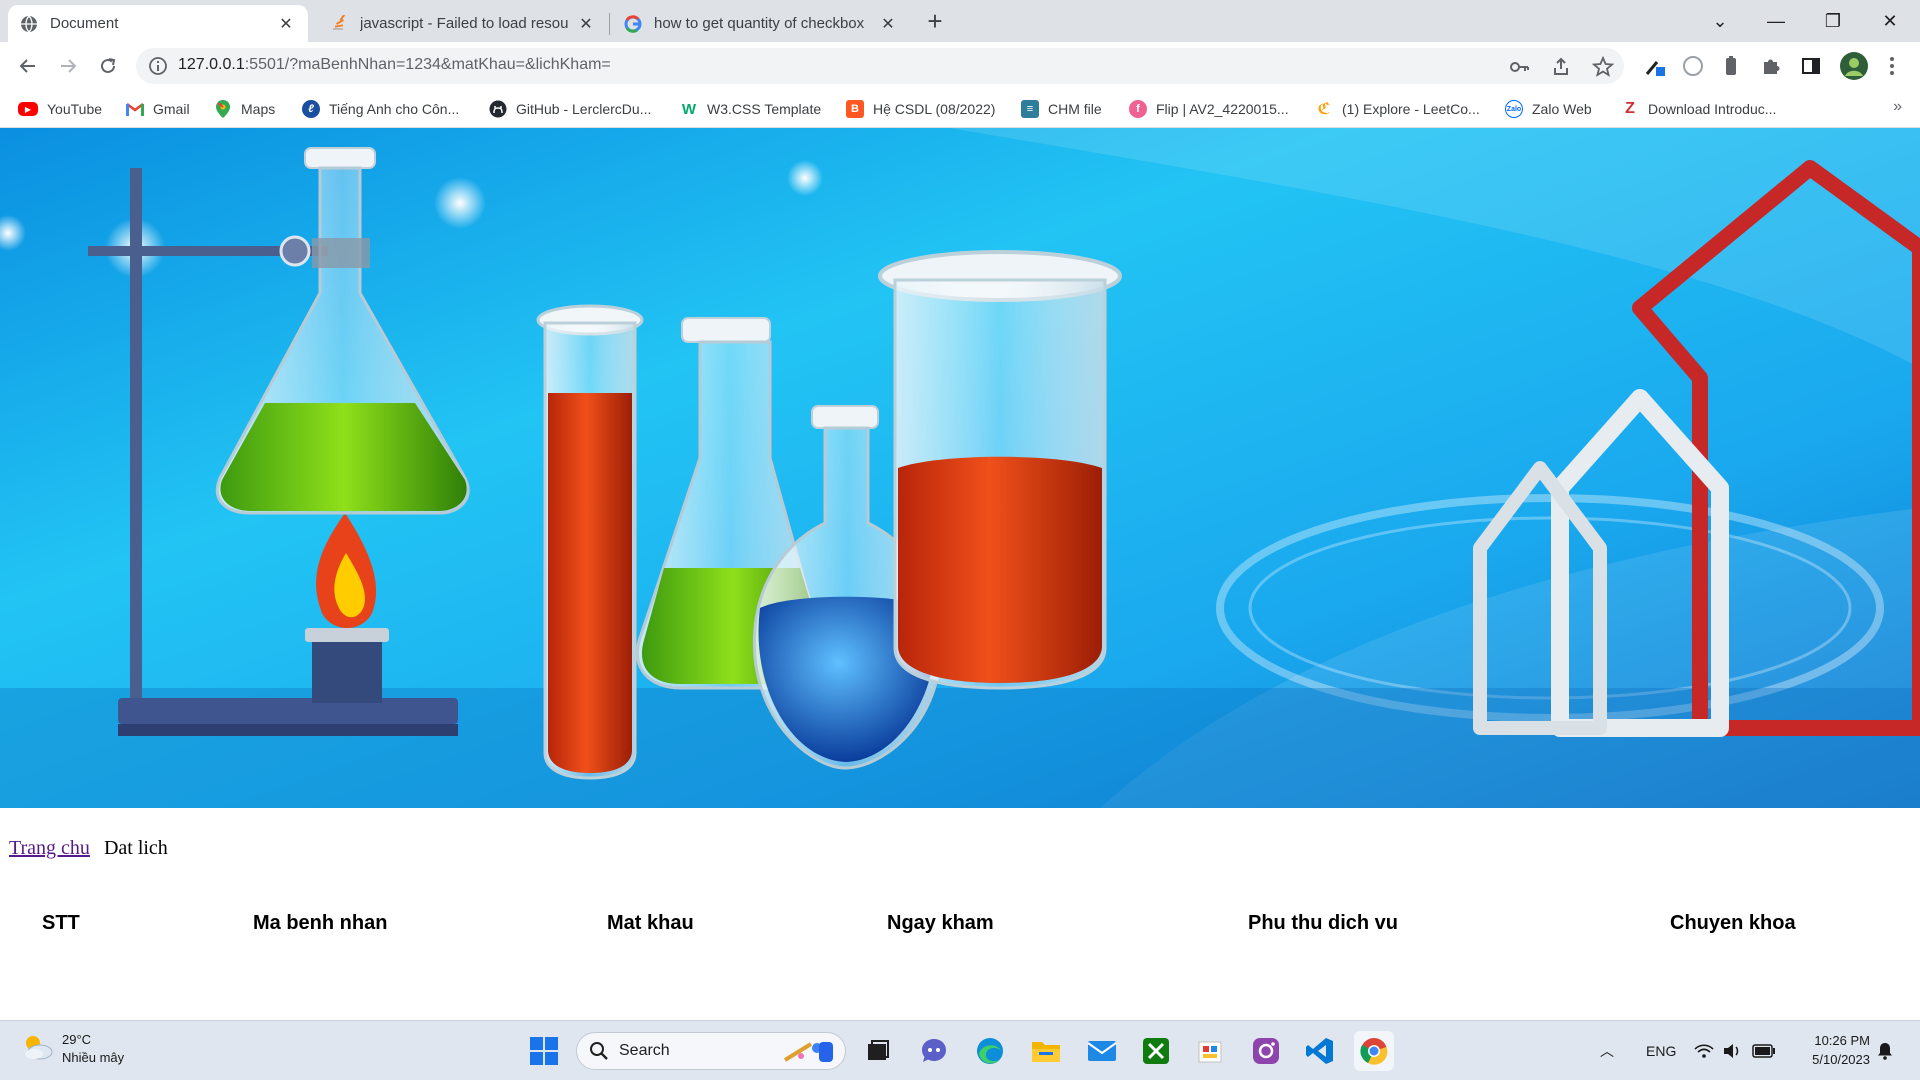 The height and width of the screenshot is (1080, 1920). Describe the element at coordinates (750, 109) in the screenshot. I see `bookmark-w3css: W W3.CSS Template` at that location.